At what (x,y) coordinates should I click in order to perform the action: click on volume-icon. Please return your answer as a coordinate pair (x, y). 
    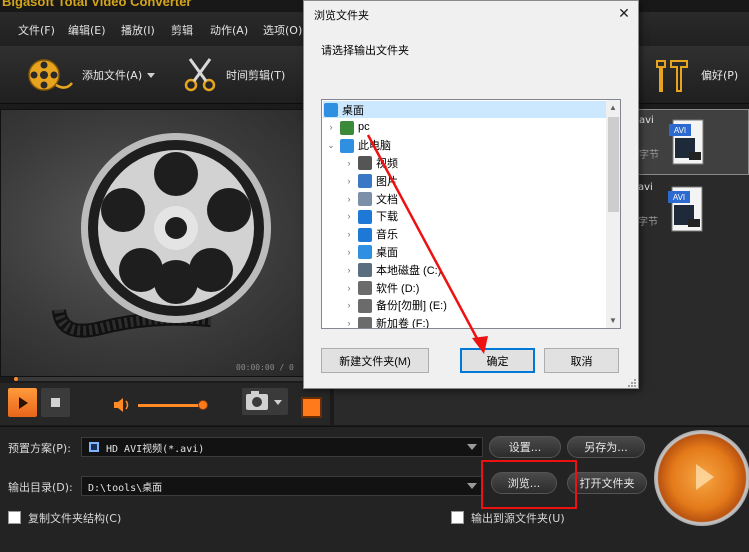
    Looking at the image, I should click on (122, 405).